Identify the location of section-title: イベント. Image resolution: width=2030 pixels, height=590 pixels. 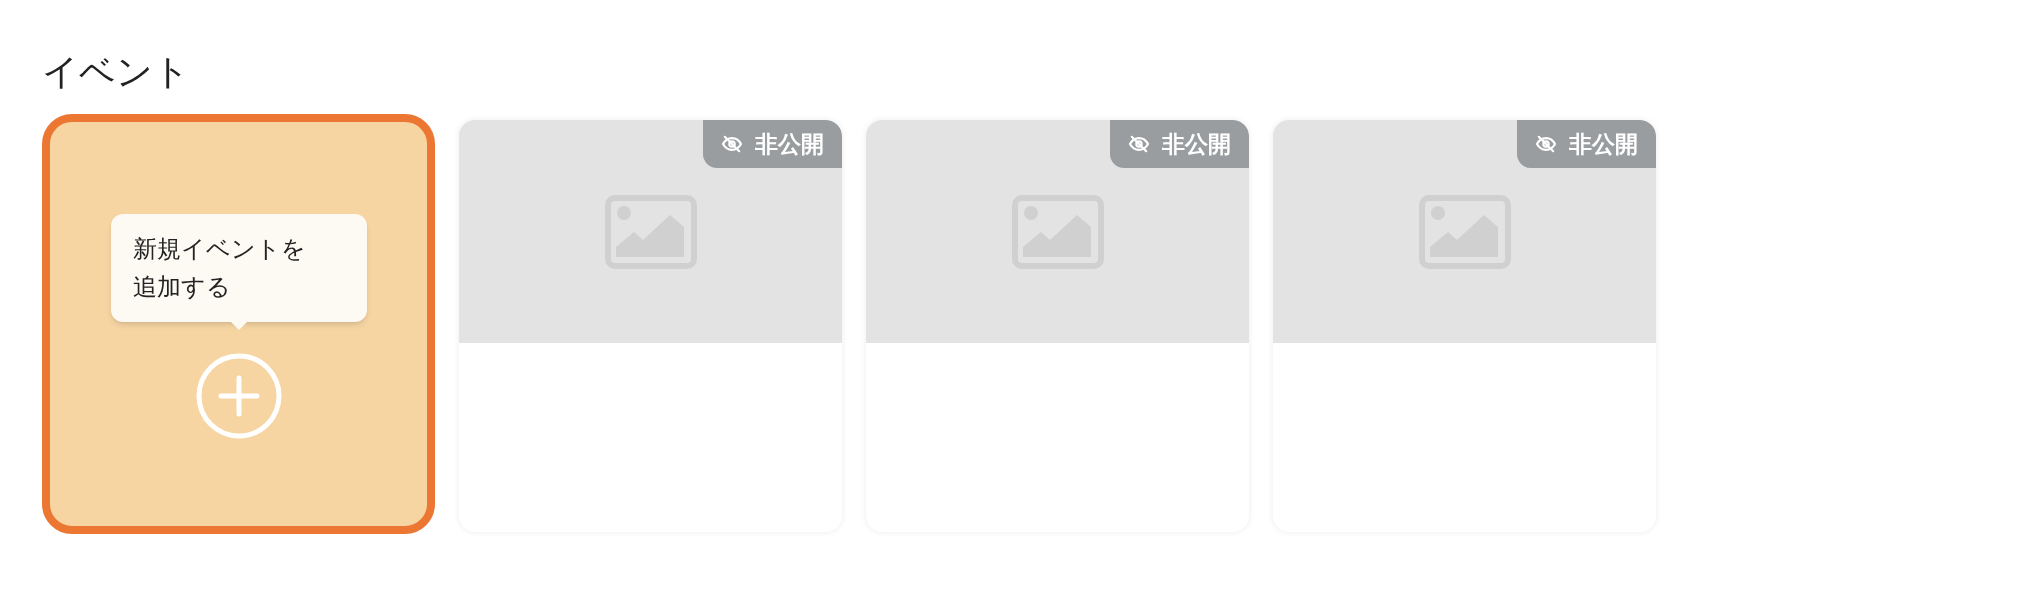
(116, 72).